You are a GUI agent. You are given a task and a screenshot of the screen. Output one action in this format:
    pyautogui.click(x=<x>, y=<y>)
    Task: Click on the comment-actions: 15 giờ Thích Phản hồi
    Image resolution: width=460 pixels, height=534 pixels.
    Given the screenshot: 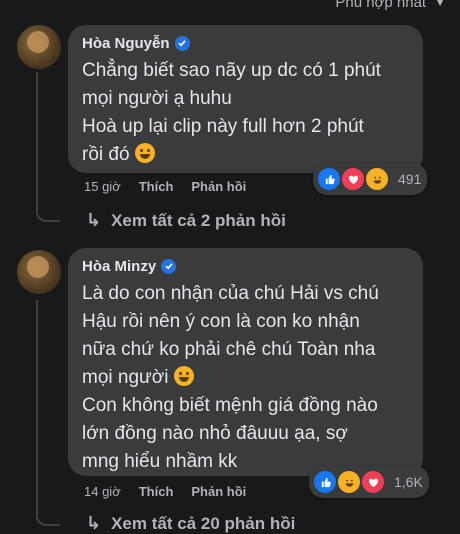 What is the action you would take?
    pyautogui.click(x=165, y=186)
    